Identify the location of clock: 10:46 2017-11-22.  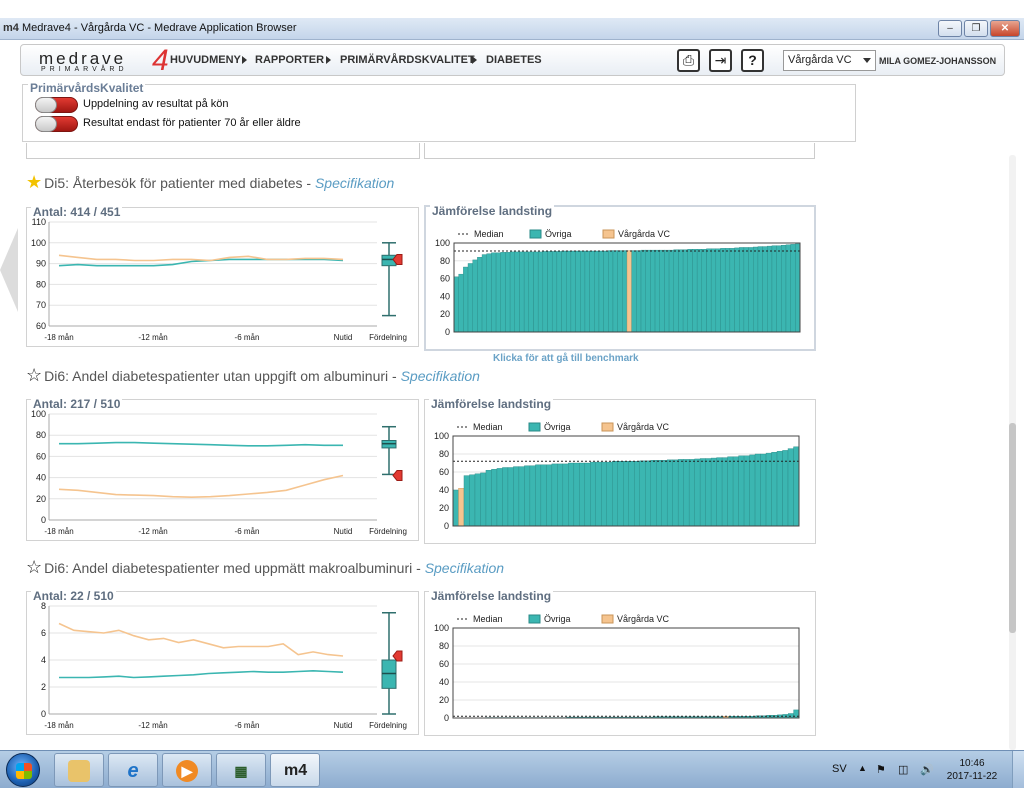
(972, 770).